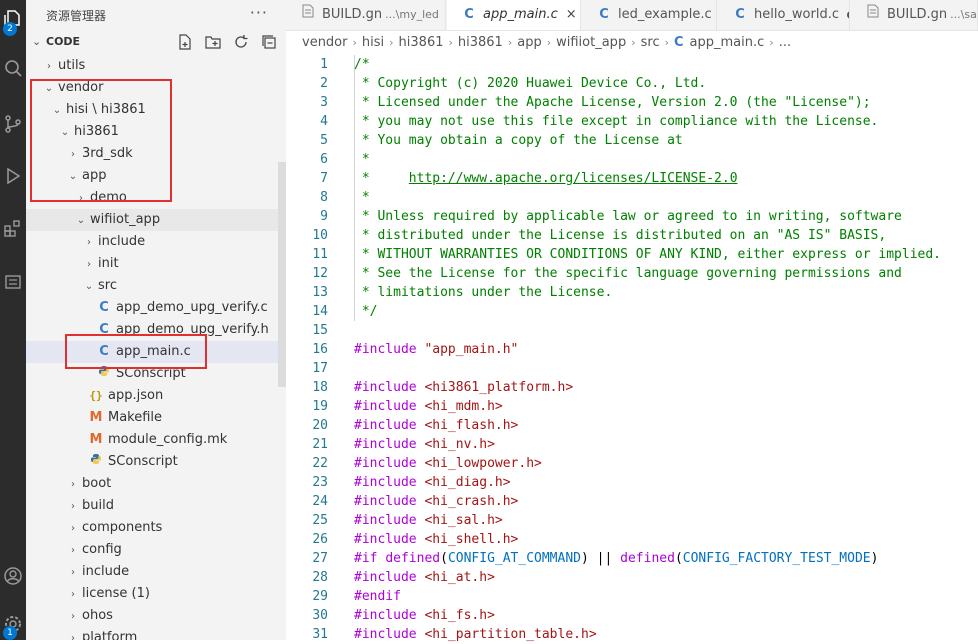 The height and width of the screenshot is (644, 978). I want to click on tree-item: › demo, so click(156, 198).